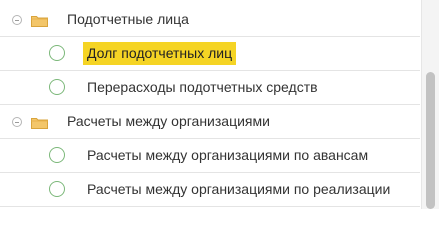 Image resolution: width=439 pixels, height=240 pixels. What do you see at coordinates (210, 20) in the screenshot?
I see `tree-group-podotchetnye-litsa: Подотчетные лица` at bounding box center [210, 20].